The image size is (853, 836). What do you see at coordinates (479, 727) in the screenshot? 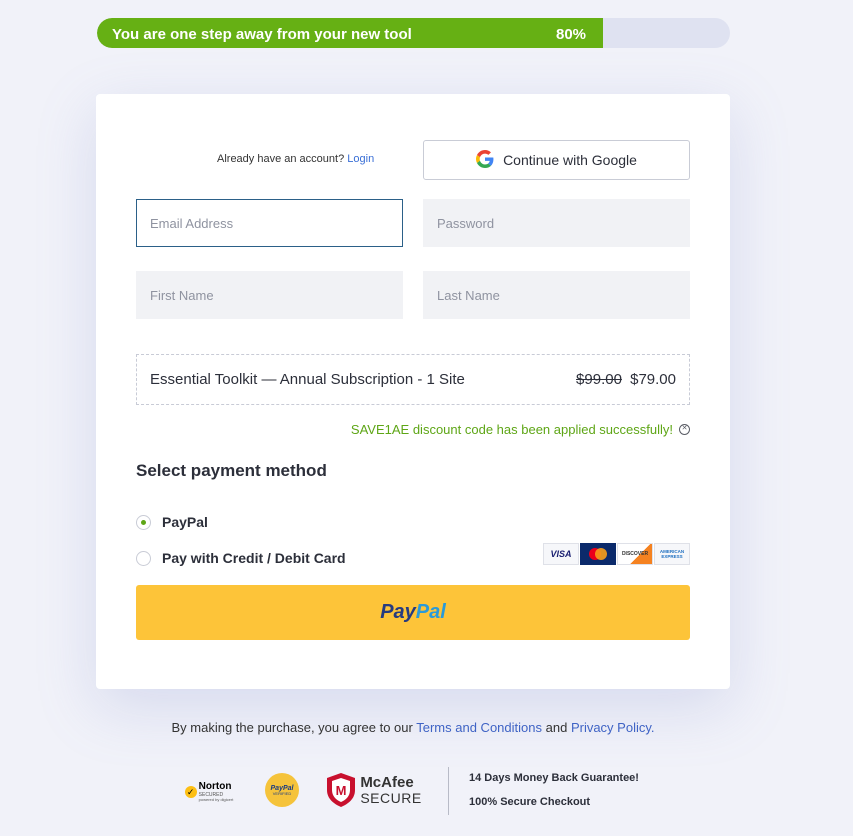
I see `terms-link: Terms and Conditions` at bounding box center [479, 727].